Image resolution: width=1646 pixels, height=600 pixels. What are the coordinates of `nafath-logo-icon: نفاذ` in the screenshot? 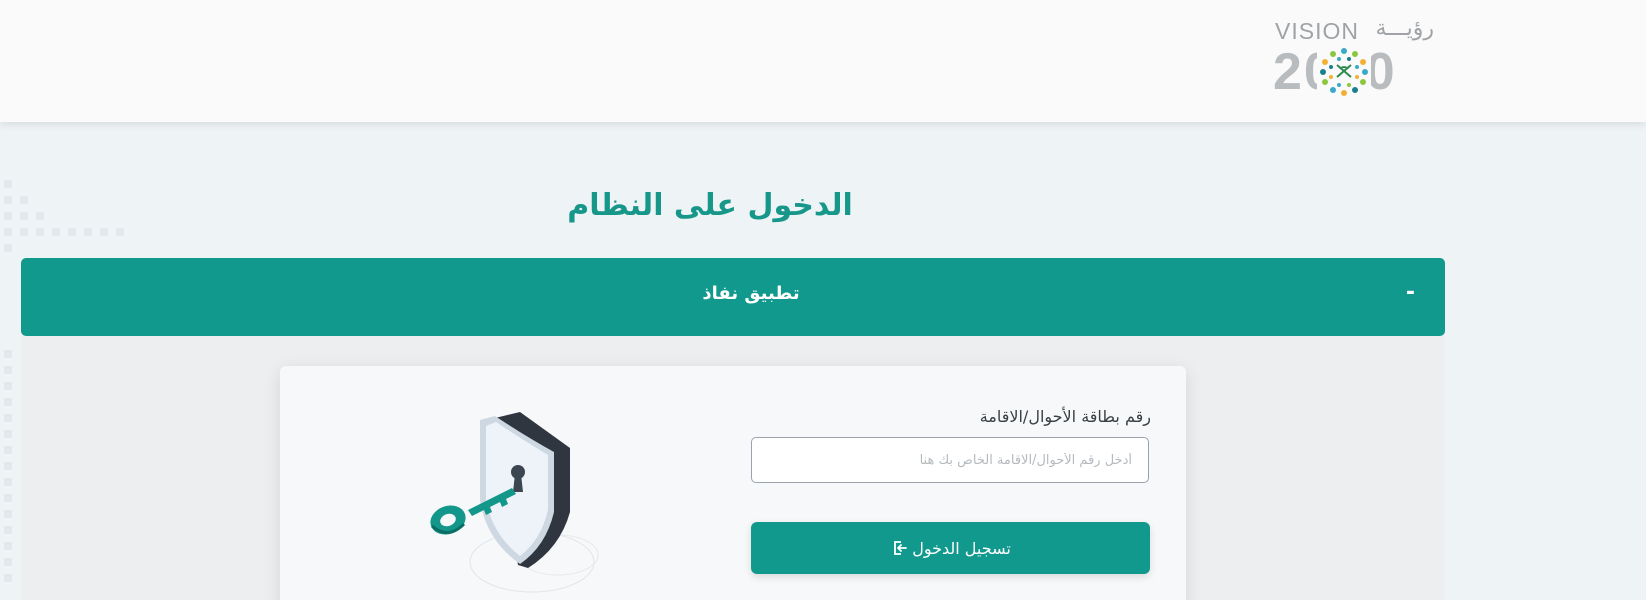 It's located at (1635, 62).